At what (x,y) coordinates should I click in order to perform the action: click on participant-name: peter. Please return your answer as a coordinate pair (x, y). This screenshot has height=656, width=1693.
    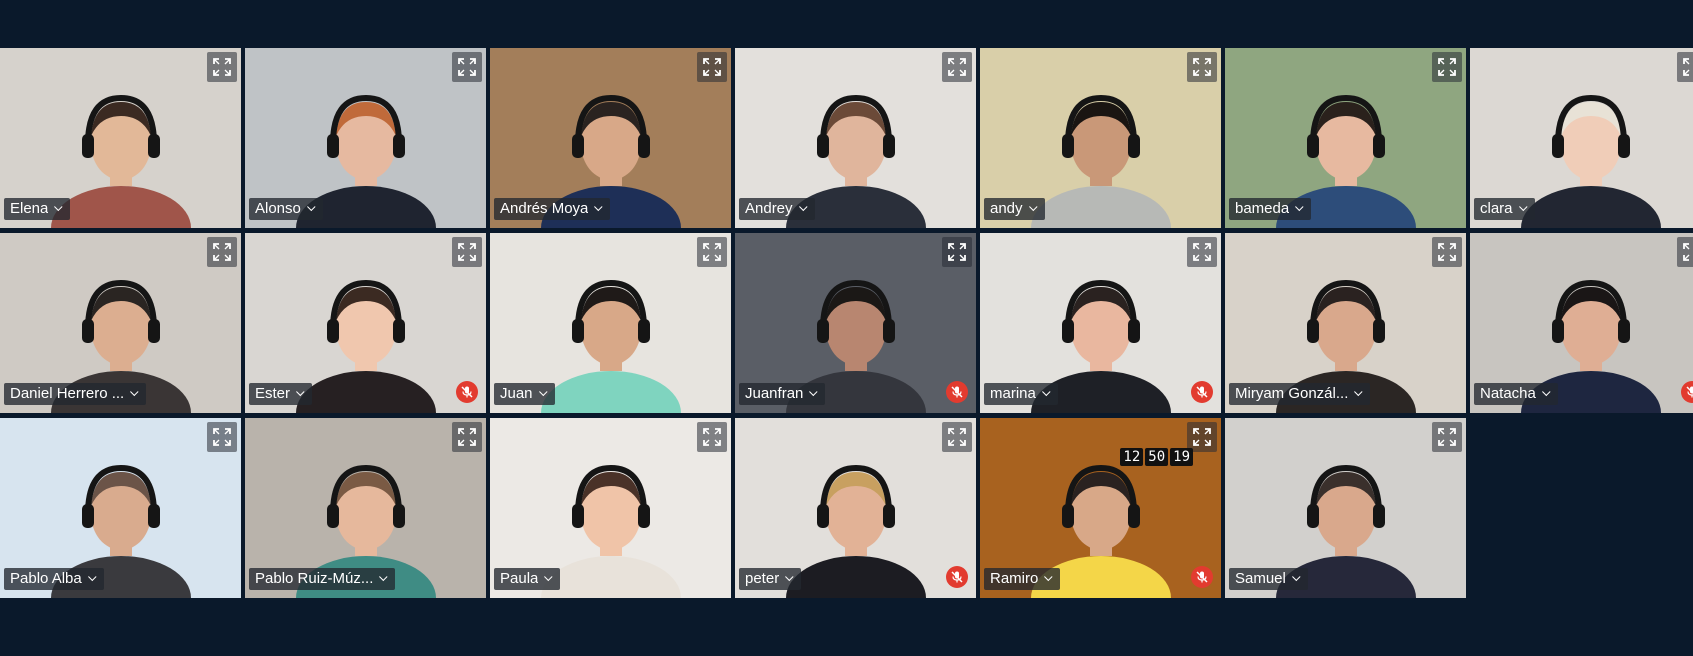
    Looking at the image, I should click on (762, 578).